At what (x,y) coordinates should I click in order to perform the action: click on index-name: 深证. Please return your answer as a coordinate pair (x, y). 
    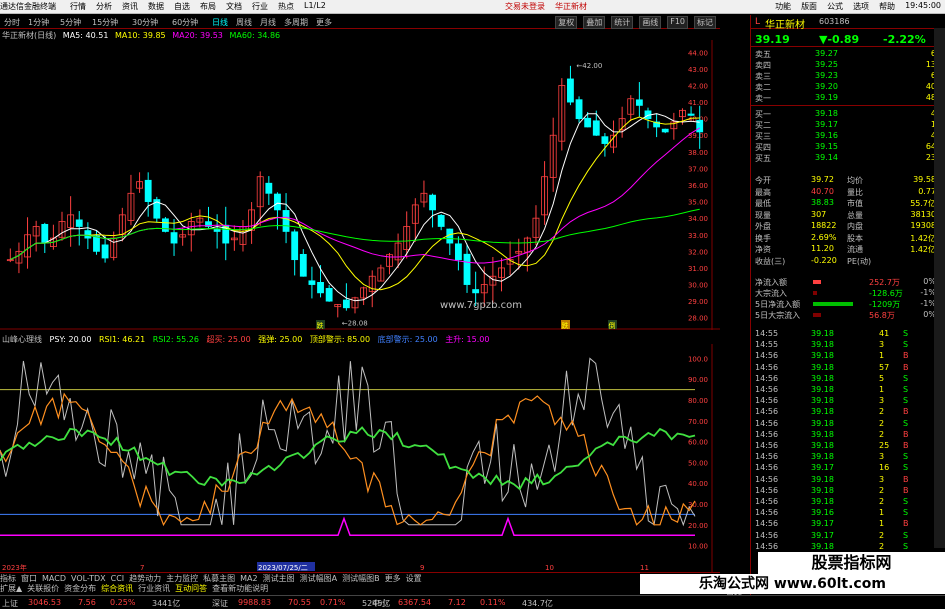
    Looking at the image, I should click on (220, 603).